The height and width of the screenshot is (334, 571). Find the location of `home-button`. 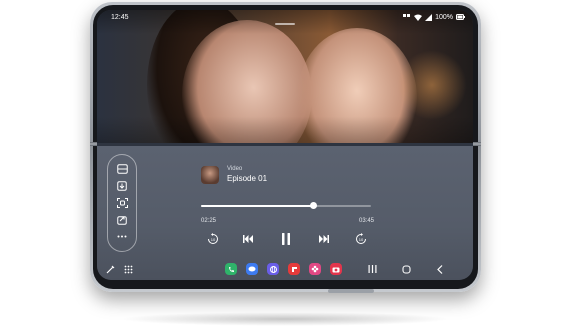

home-button is located at coordinates (406, 269).